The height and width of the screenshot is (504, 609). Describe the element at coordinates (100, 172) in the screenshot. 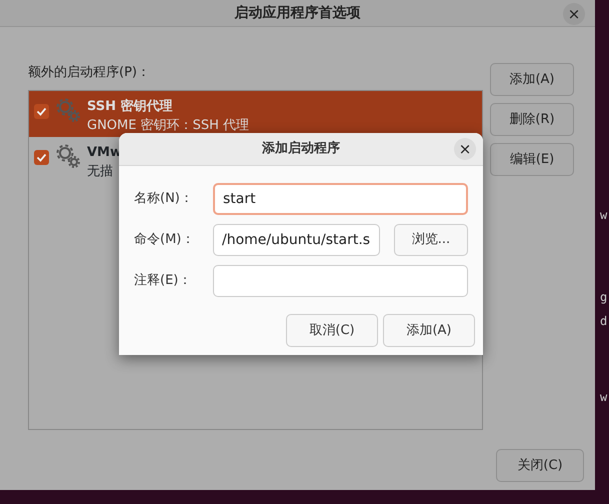

I see `program-description: 无描` at that location.